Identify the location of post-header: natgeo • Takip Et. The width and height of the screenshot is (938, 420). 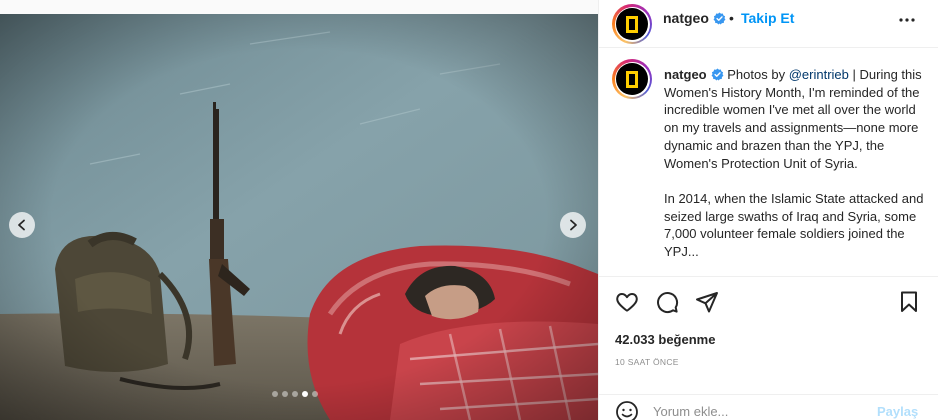
(768, 24).